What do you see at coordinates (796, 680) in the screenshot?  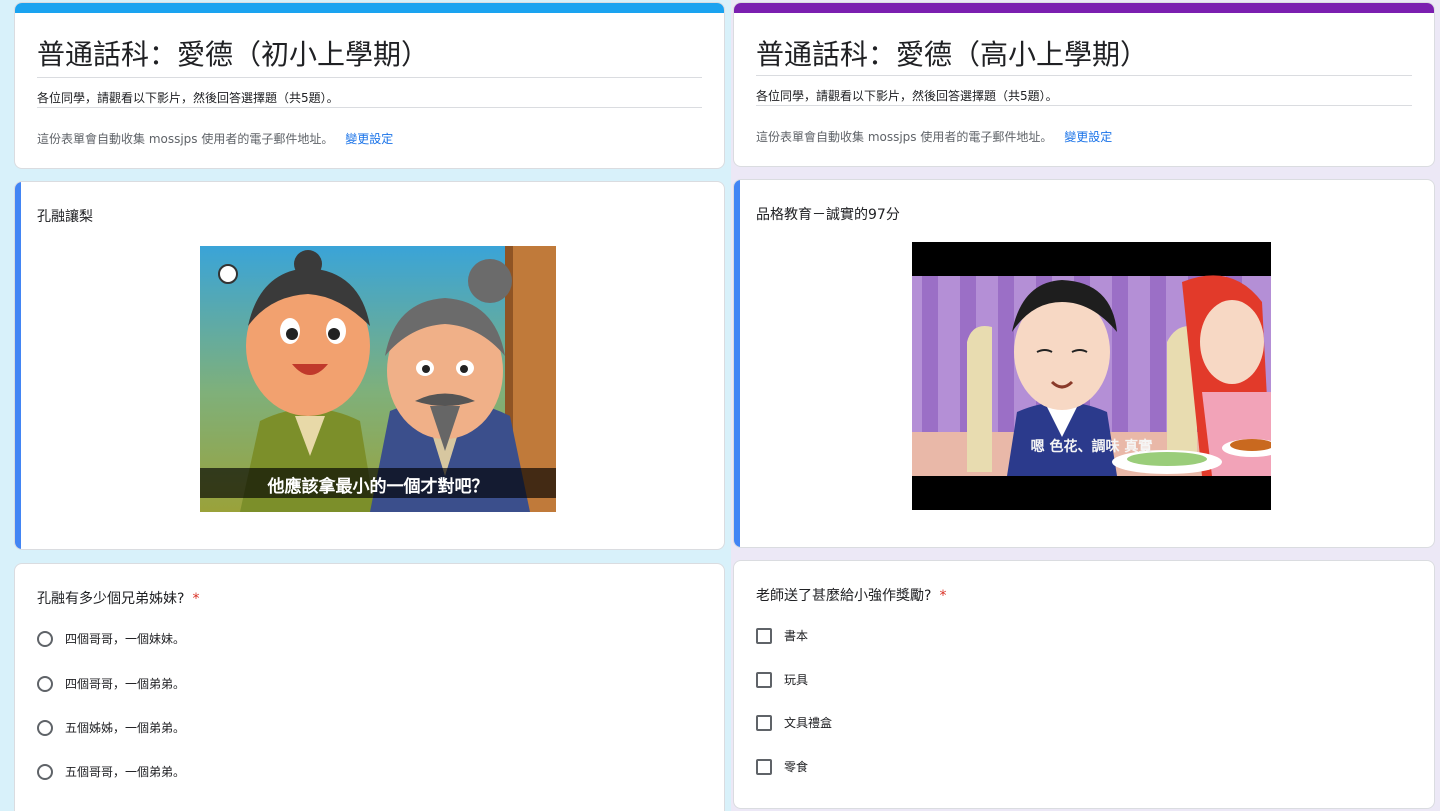 I see `right-option-2-label: 玩具` at bounding box center [796, 680].